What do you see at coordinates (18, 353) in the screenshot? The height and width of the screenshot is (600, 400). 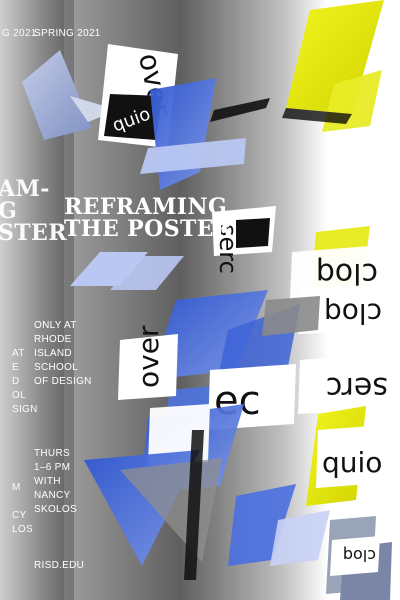 I see `location-echo-1: AT` at bounding box center [18, 353].